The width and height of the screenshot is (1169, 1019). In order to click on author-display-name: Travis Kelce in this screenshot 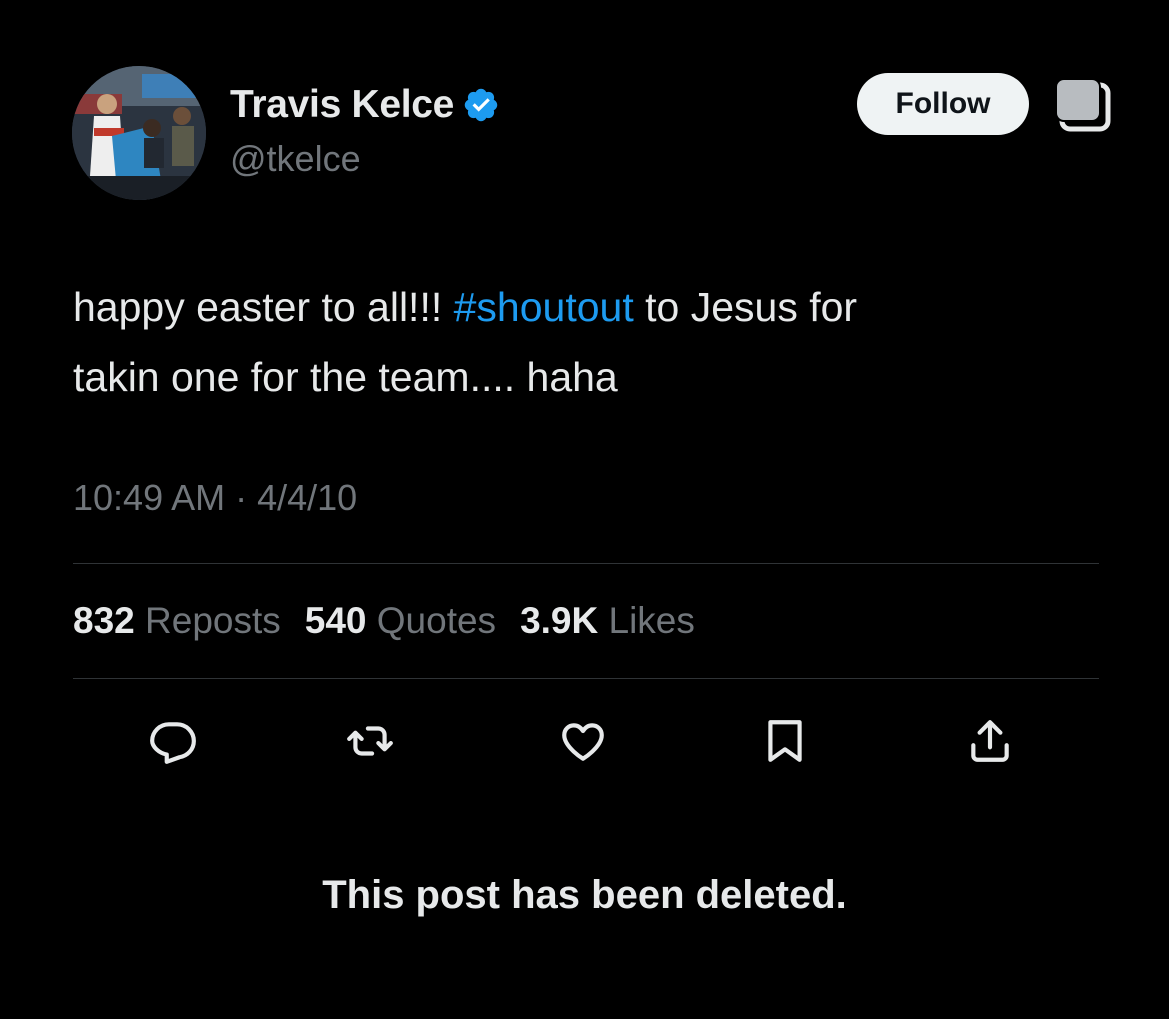, I will do `click(342, 105)`.